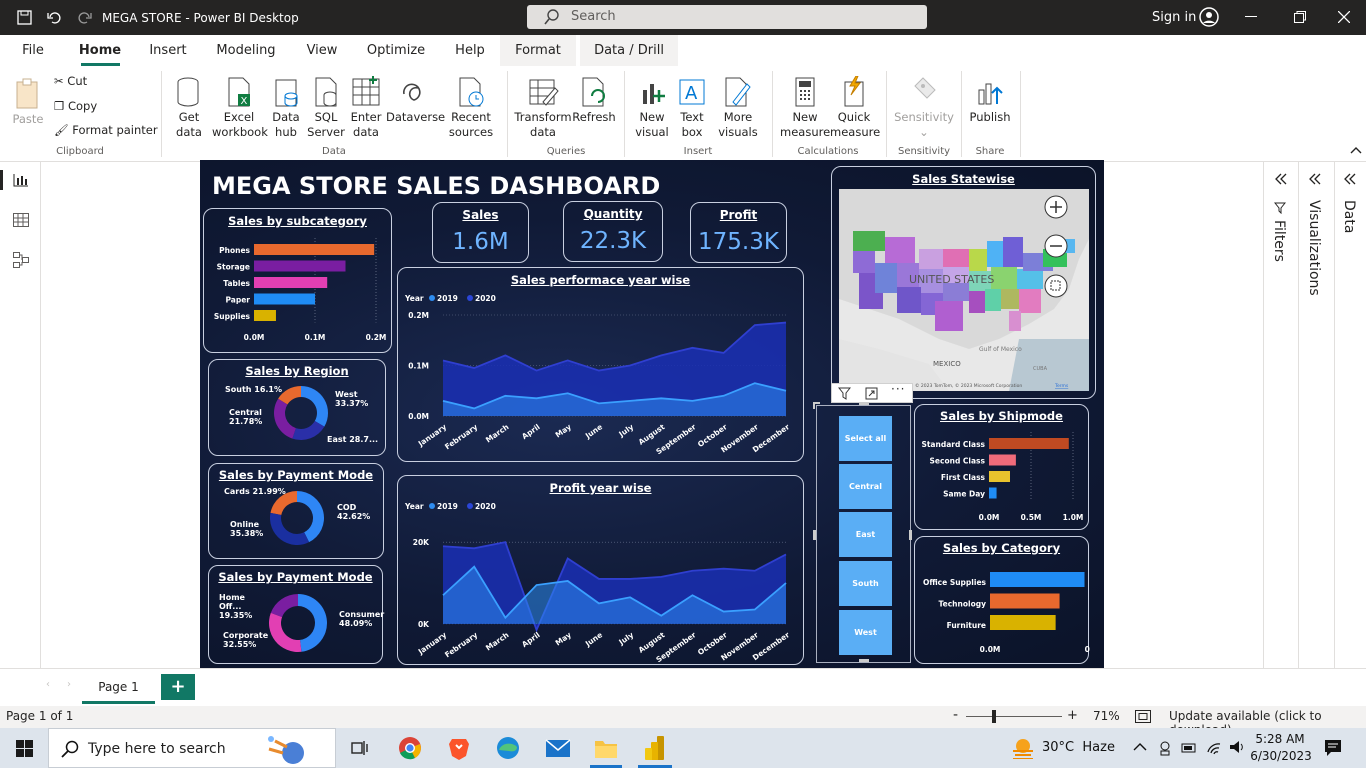 Image resolution: width=1366 pixels, height=768 pixels. I want to click on format-painter-button: 🖌 Format painter, so click(106, 130).